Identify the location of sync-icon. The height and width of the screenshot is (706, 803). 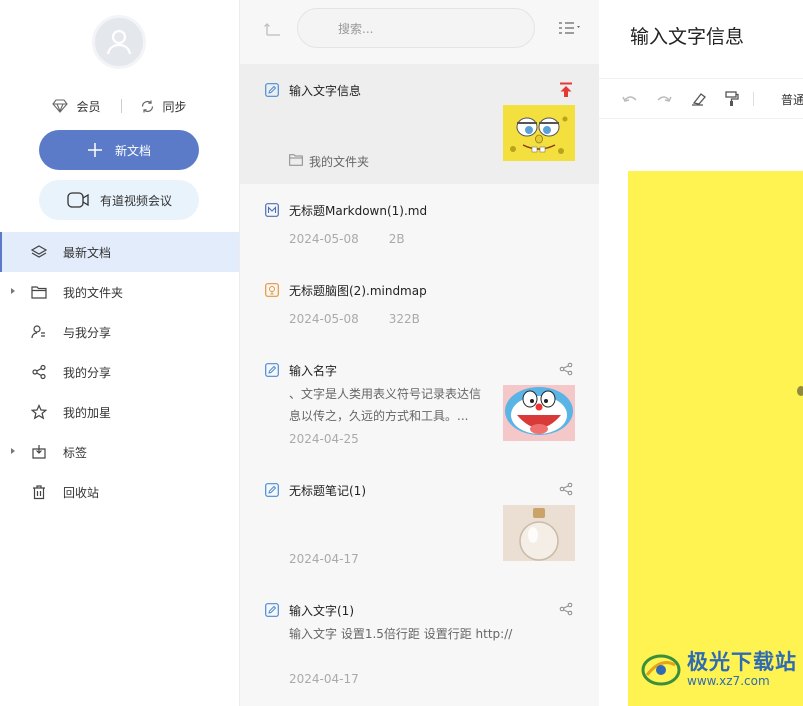
(147, 106).